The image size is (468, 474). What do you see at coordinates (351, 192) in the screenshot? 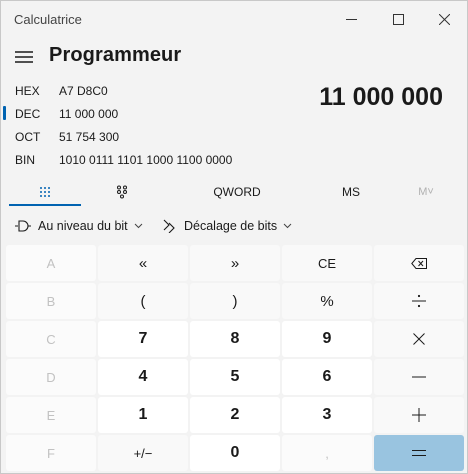
I see `memory-store-button: MS` at bounding box center [351, 192].